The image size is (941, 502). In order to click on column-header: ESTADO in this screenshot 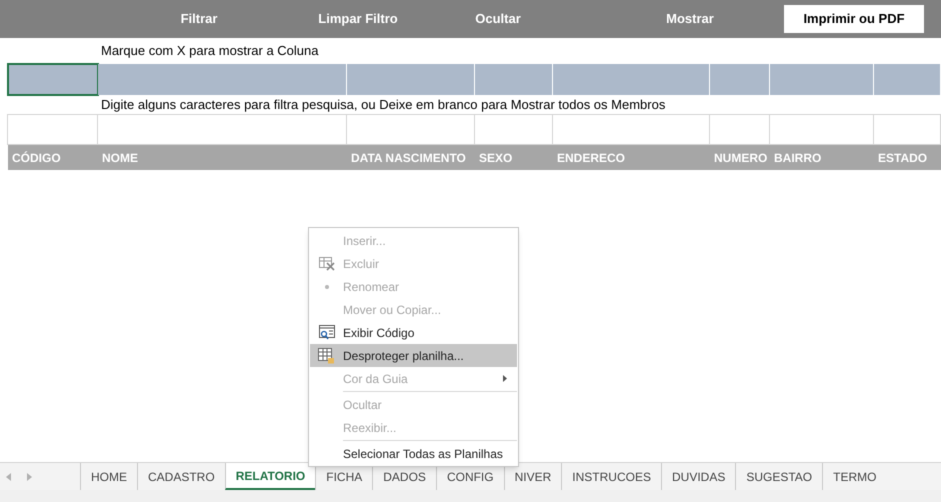, I will do `click(902, 158)`.